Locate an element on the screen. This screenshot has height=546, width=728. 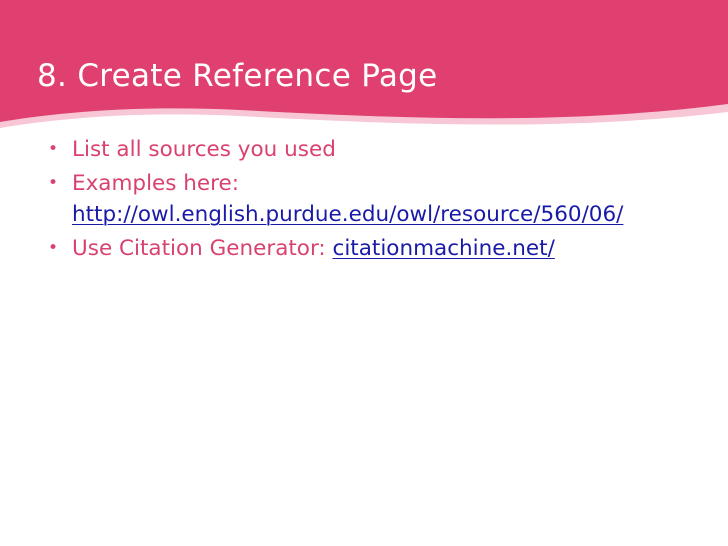
bullet-text: List all sources you used is located at coordinates (204, 149).